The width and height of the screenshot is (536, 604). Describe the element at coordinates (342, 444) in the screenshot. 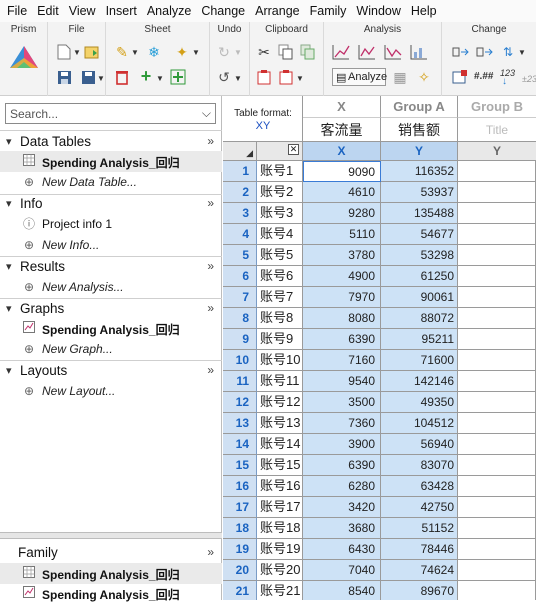

I see `x-value-cell: 3900` at that location.